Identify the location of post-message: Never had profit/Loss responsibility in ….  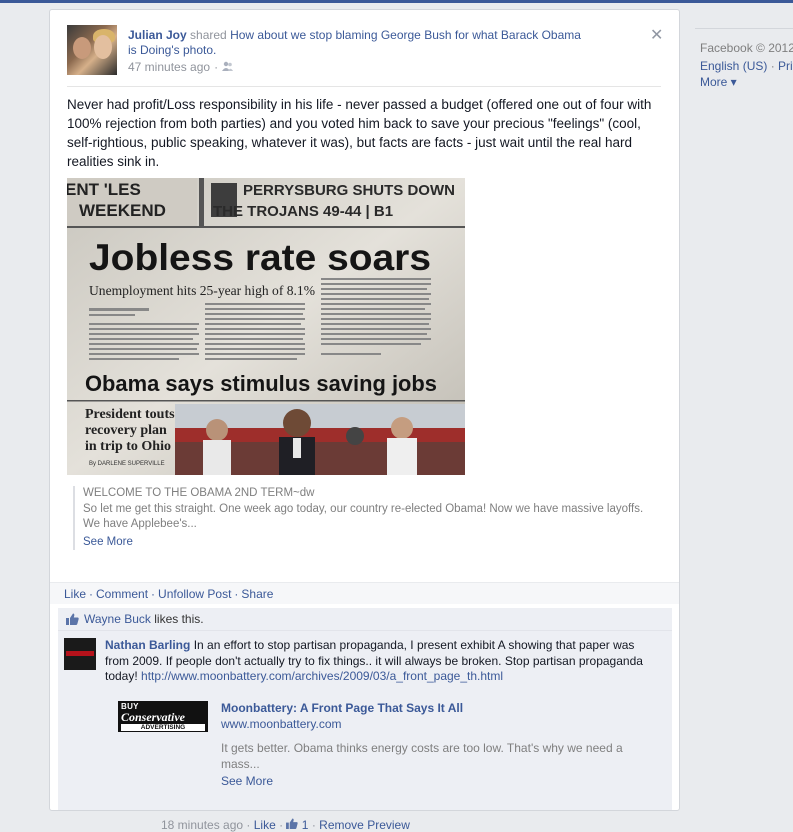
(359, 133).